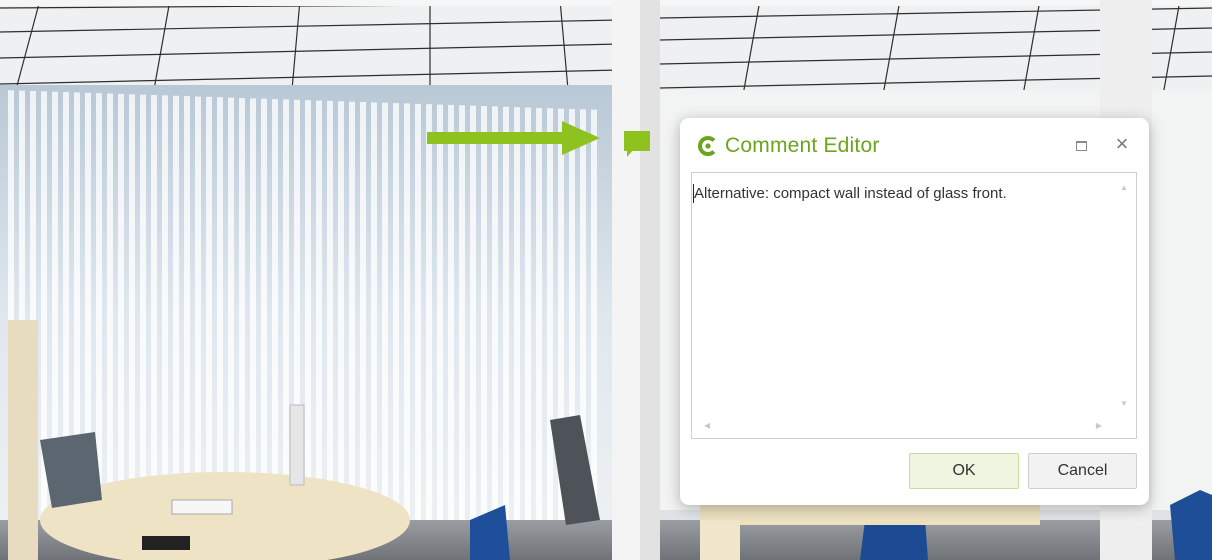  What do you see at coordinates (581, 138) in the screenshot?
I see `arrow-right-icon` at bounding box center [581, 138].